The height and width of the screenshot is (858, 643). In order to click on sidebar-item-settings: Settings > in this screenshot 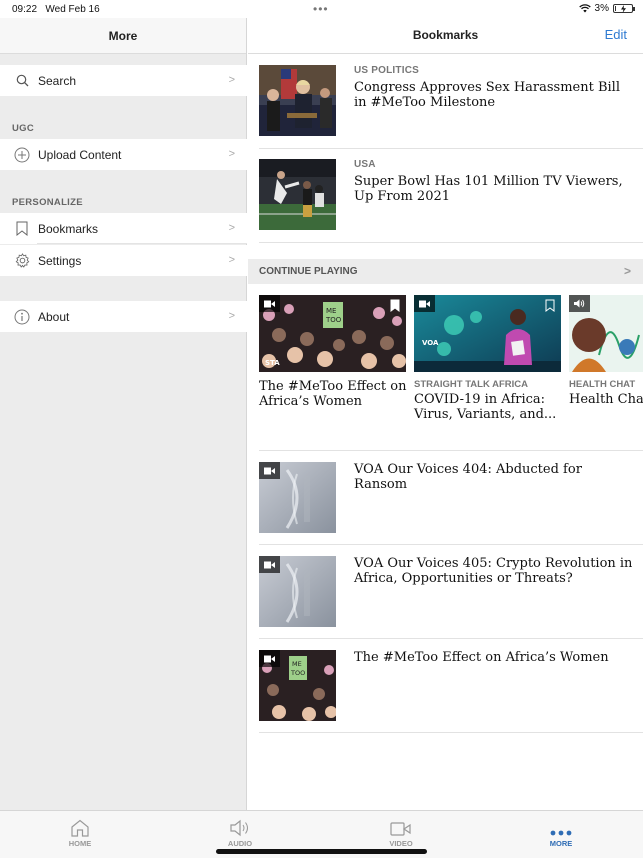, I will do `click(123, 260)`.